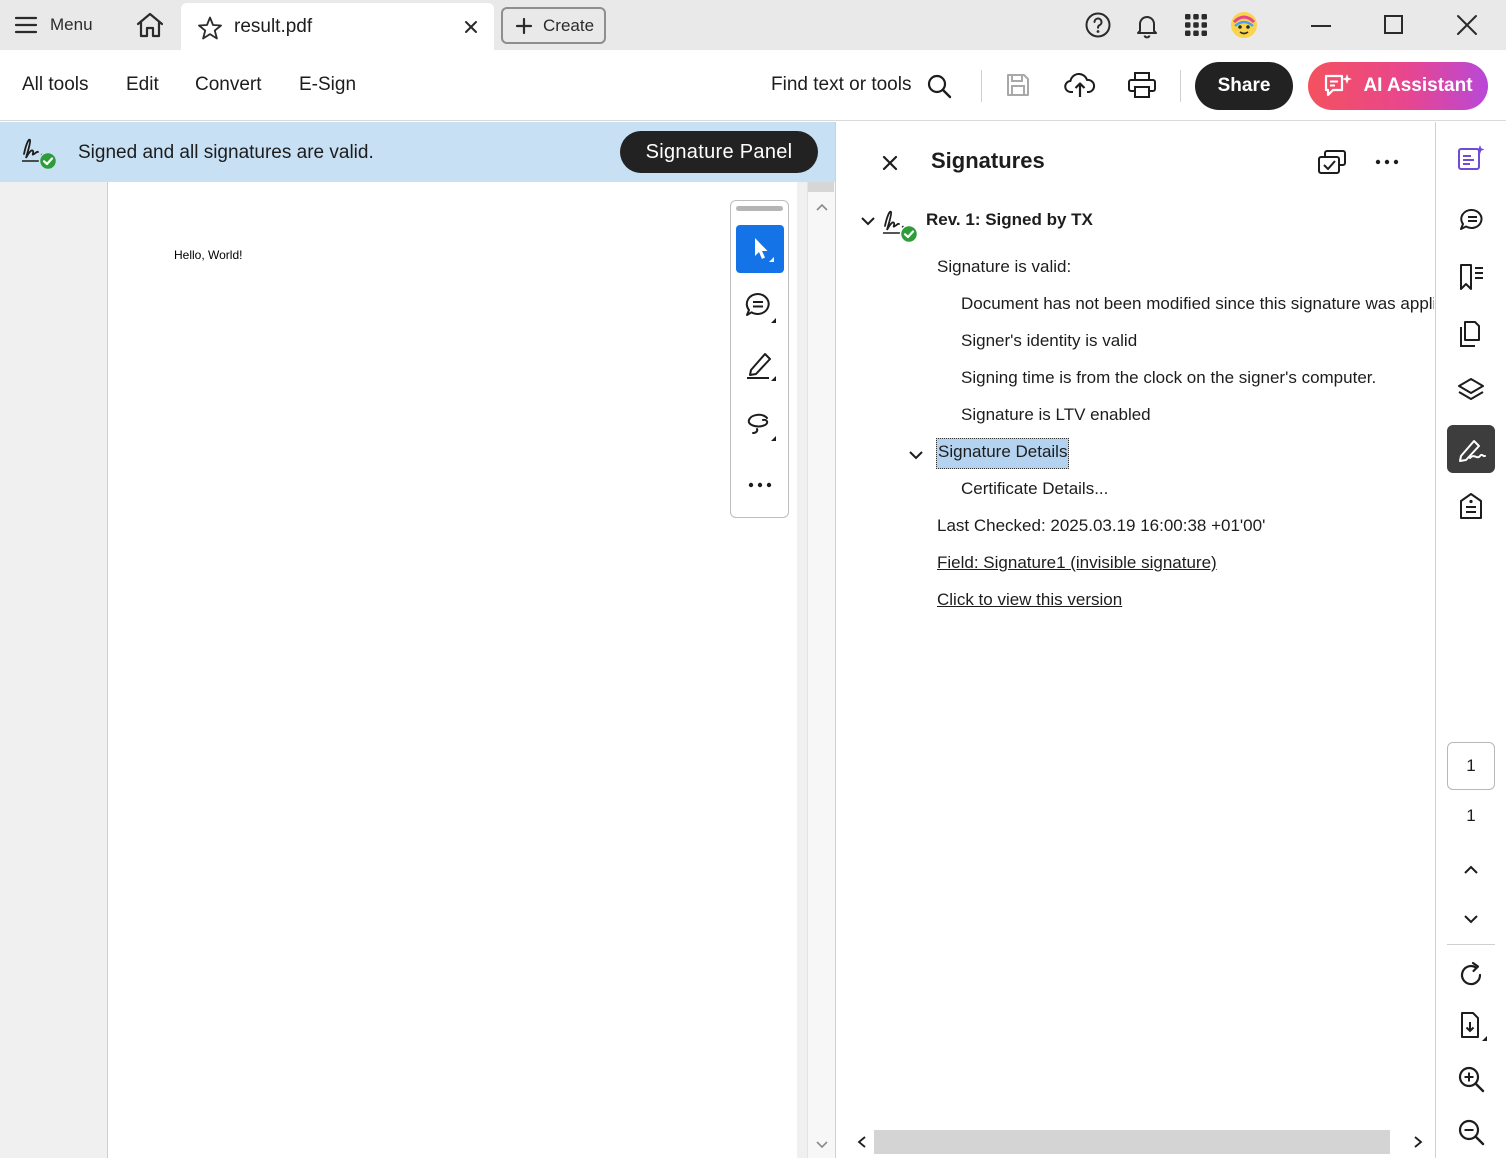 Image resolution: width=1506 pixels, height=1158 pixels. What do you see at coordinates (337, 26) in the screenshot?
I see `document-tab: result.pdf` at bounding box center [337, 26].